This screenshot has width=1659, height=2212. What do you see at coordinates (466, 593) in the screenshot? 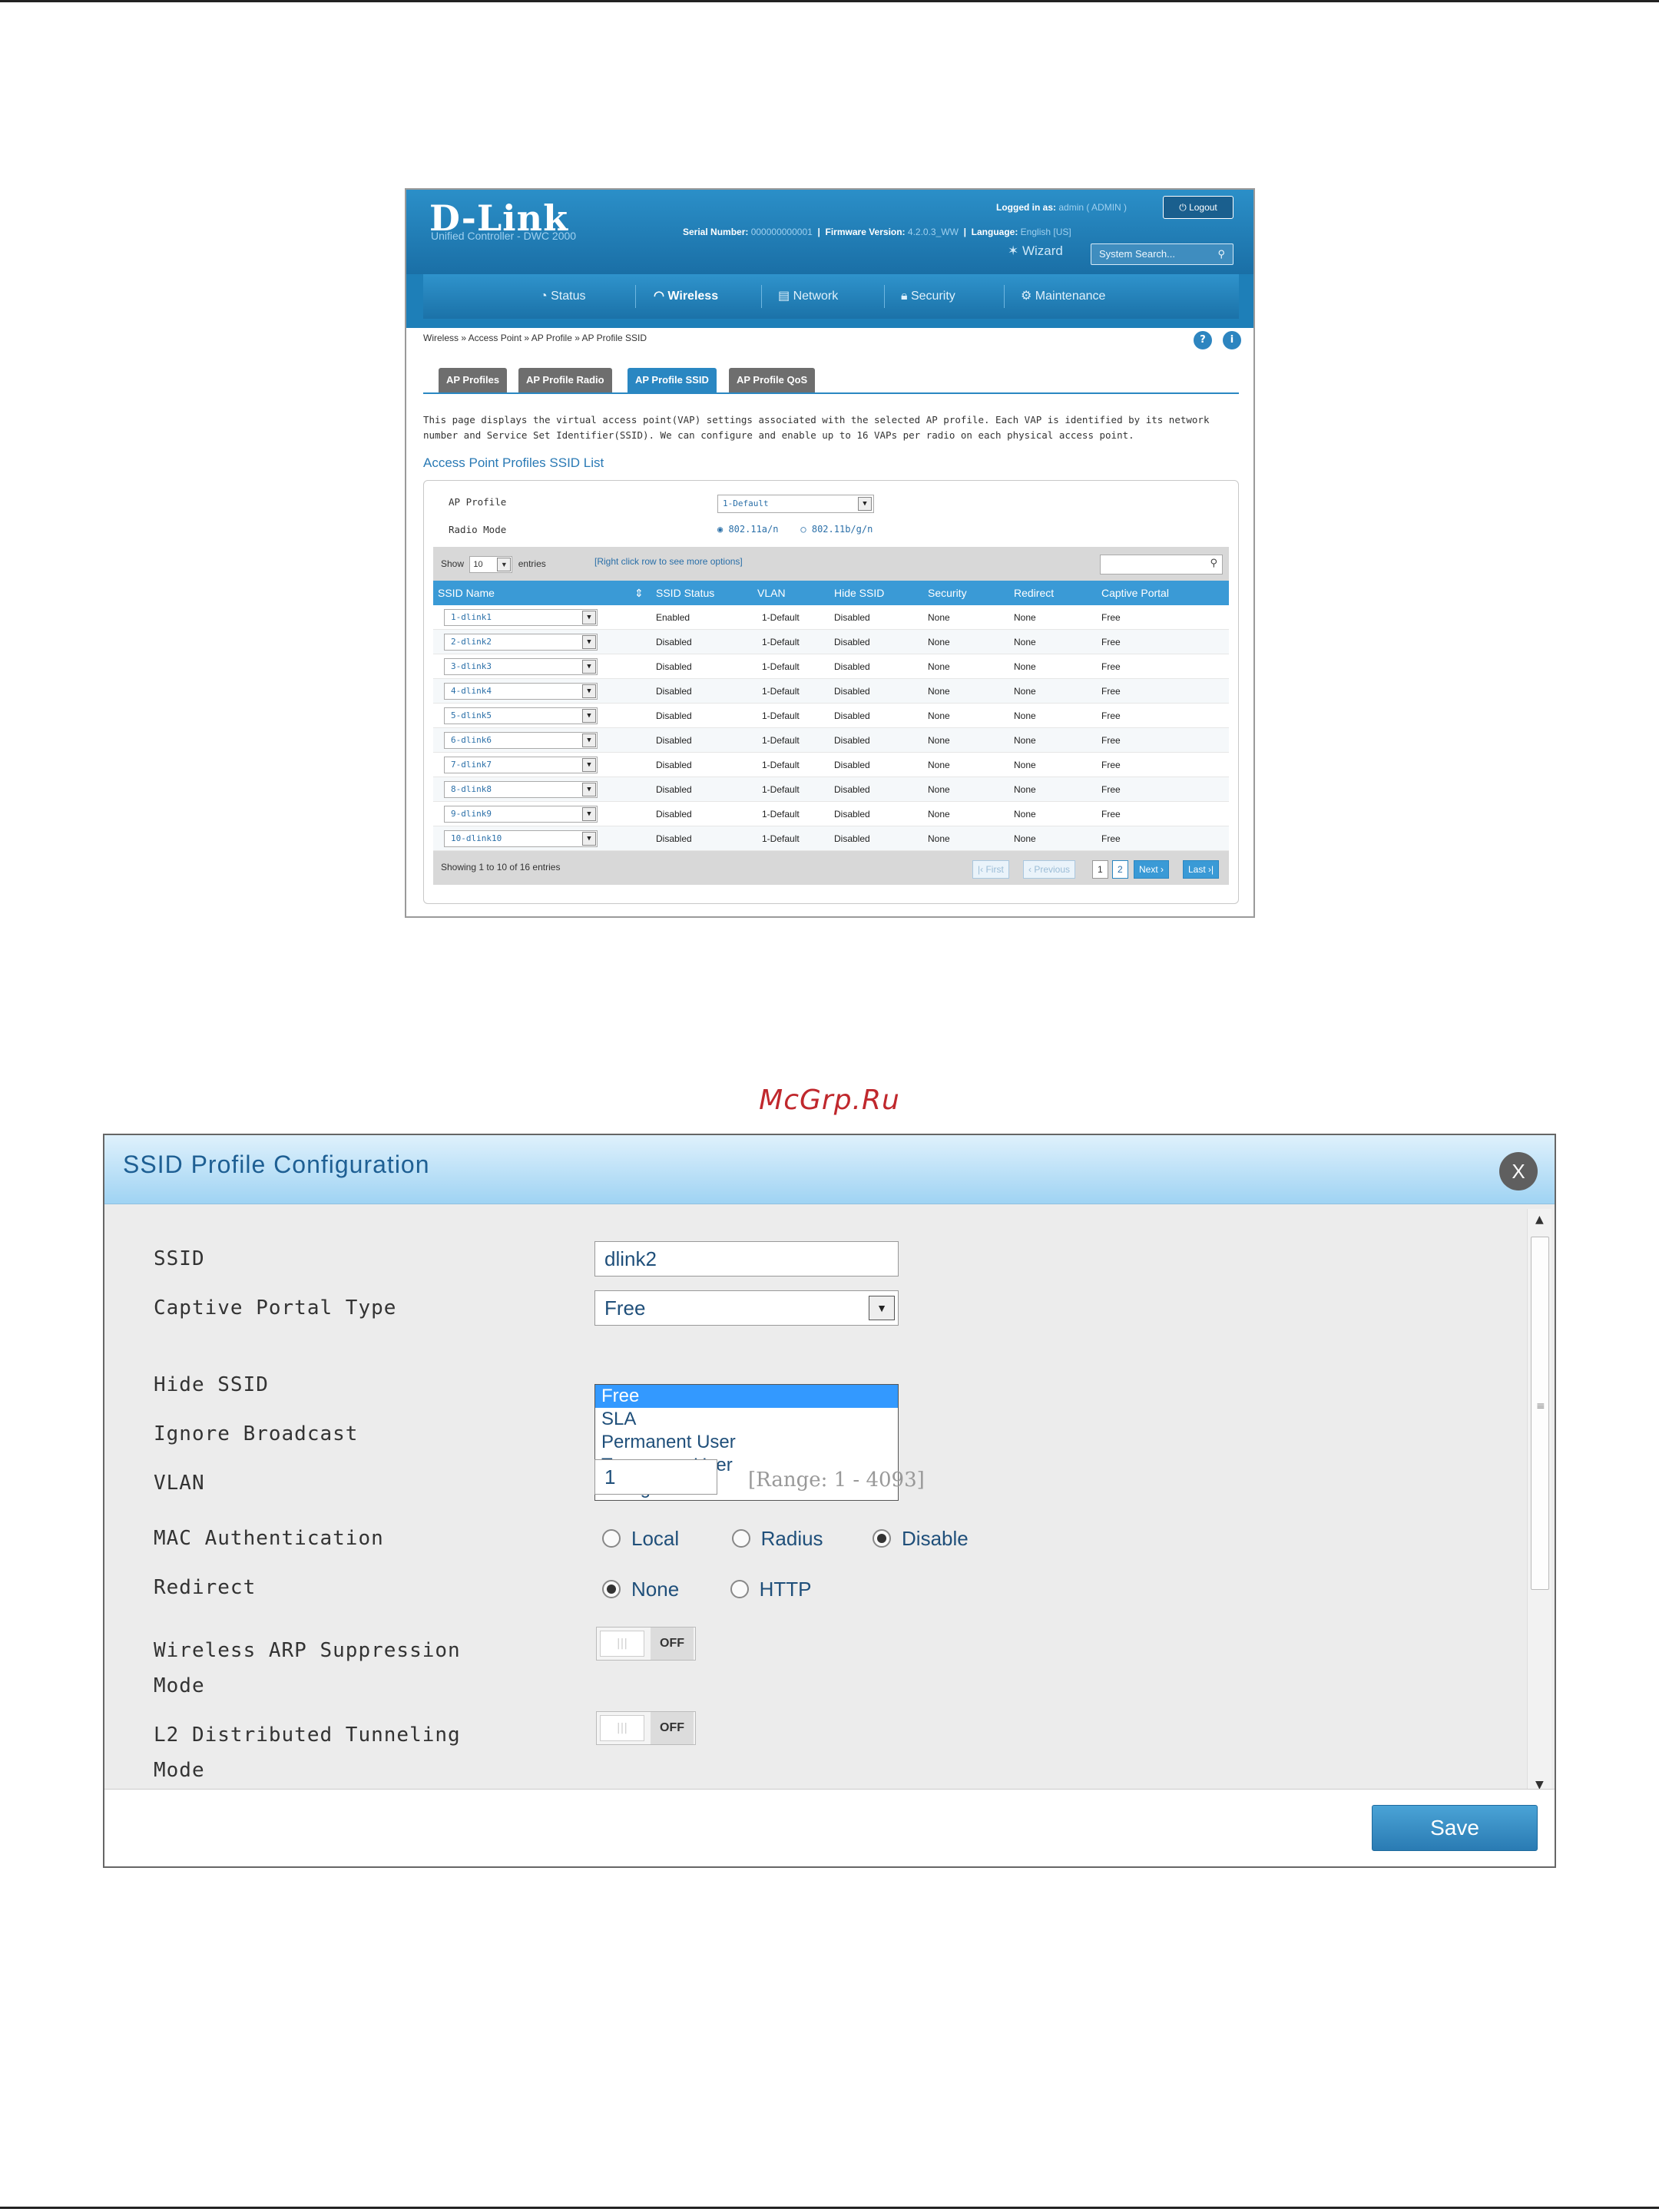
I see `col-ssid-name: SSID Name` at bounding box center [466, 593].